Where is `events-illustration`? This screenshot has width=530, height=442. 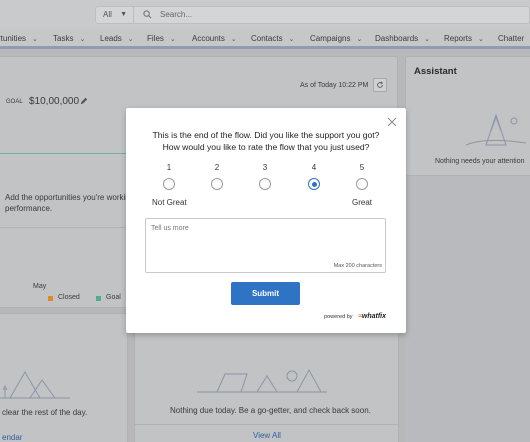
events-illustration is located at coordinates (262, 380).